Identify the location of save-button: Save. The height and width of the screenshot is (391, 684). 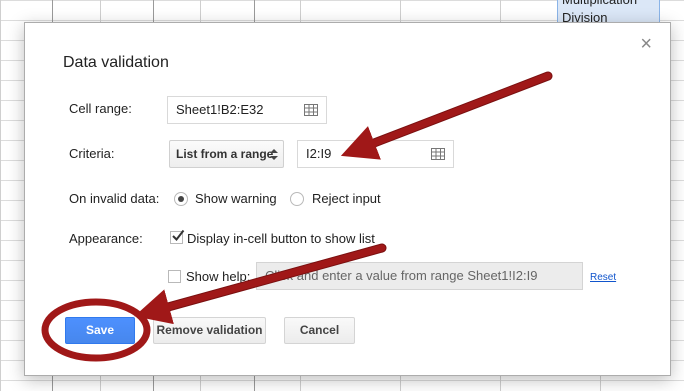
(100, 330).